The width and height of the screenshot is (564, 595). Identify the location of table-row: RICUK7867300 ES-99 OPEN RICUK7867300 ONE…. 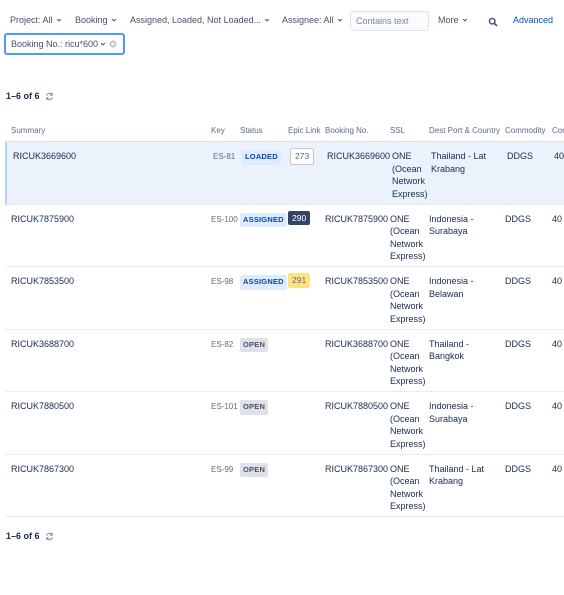
(284, 486).